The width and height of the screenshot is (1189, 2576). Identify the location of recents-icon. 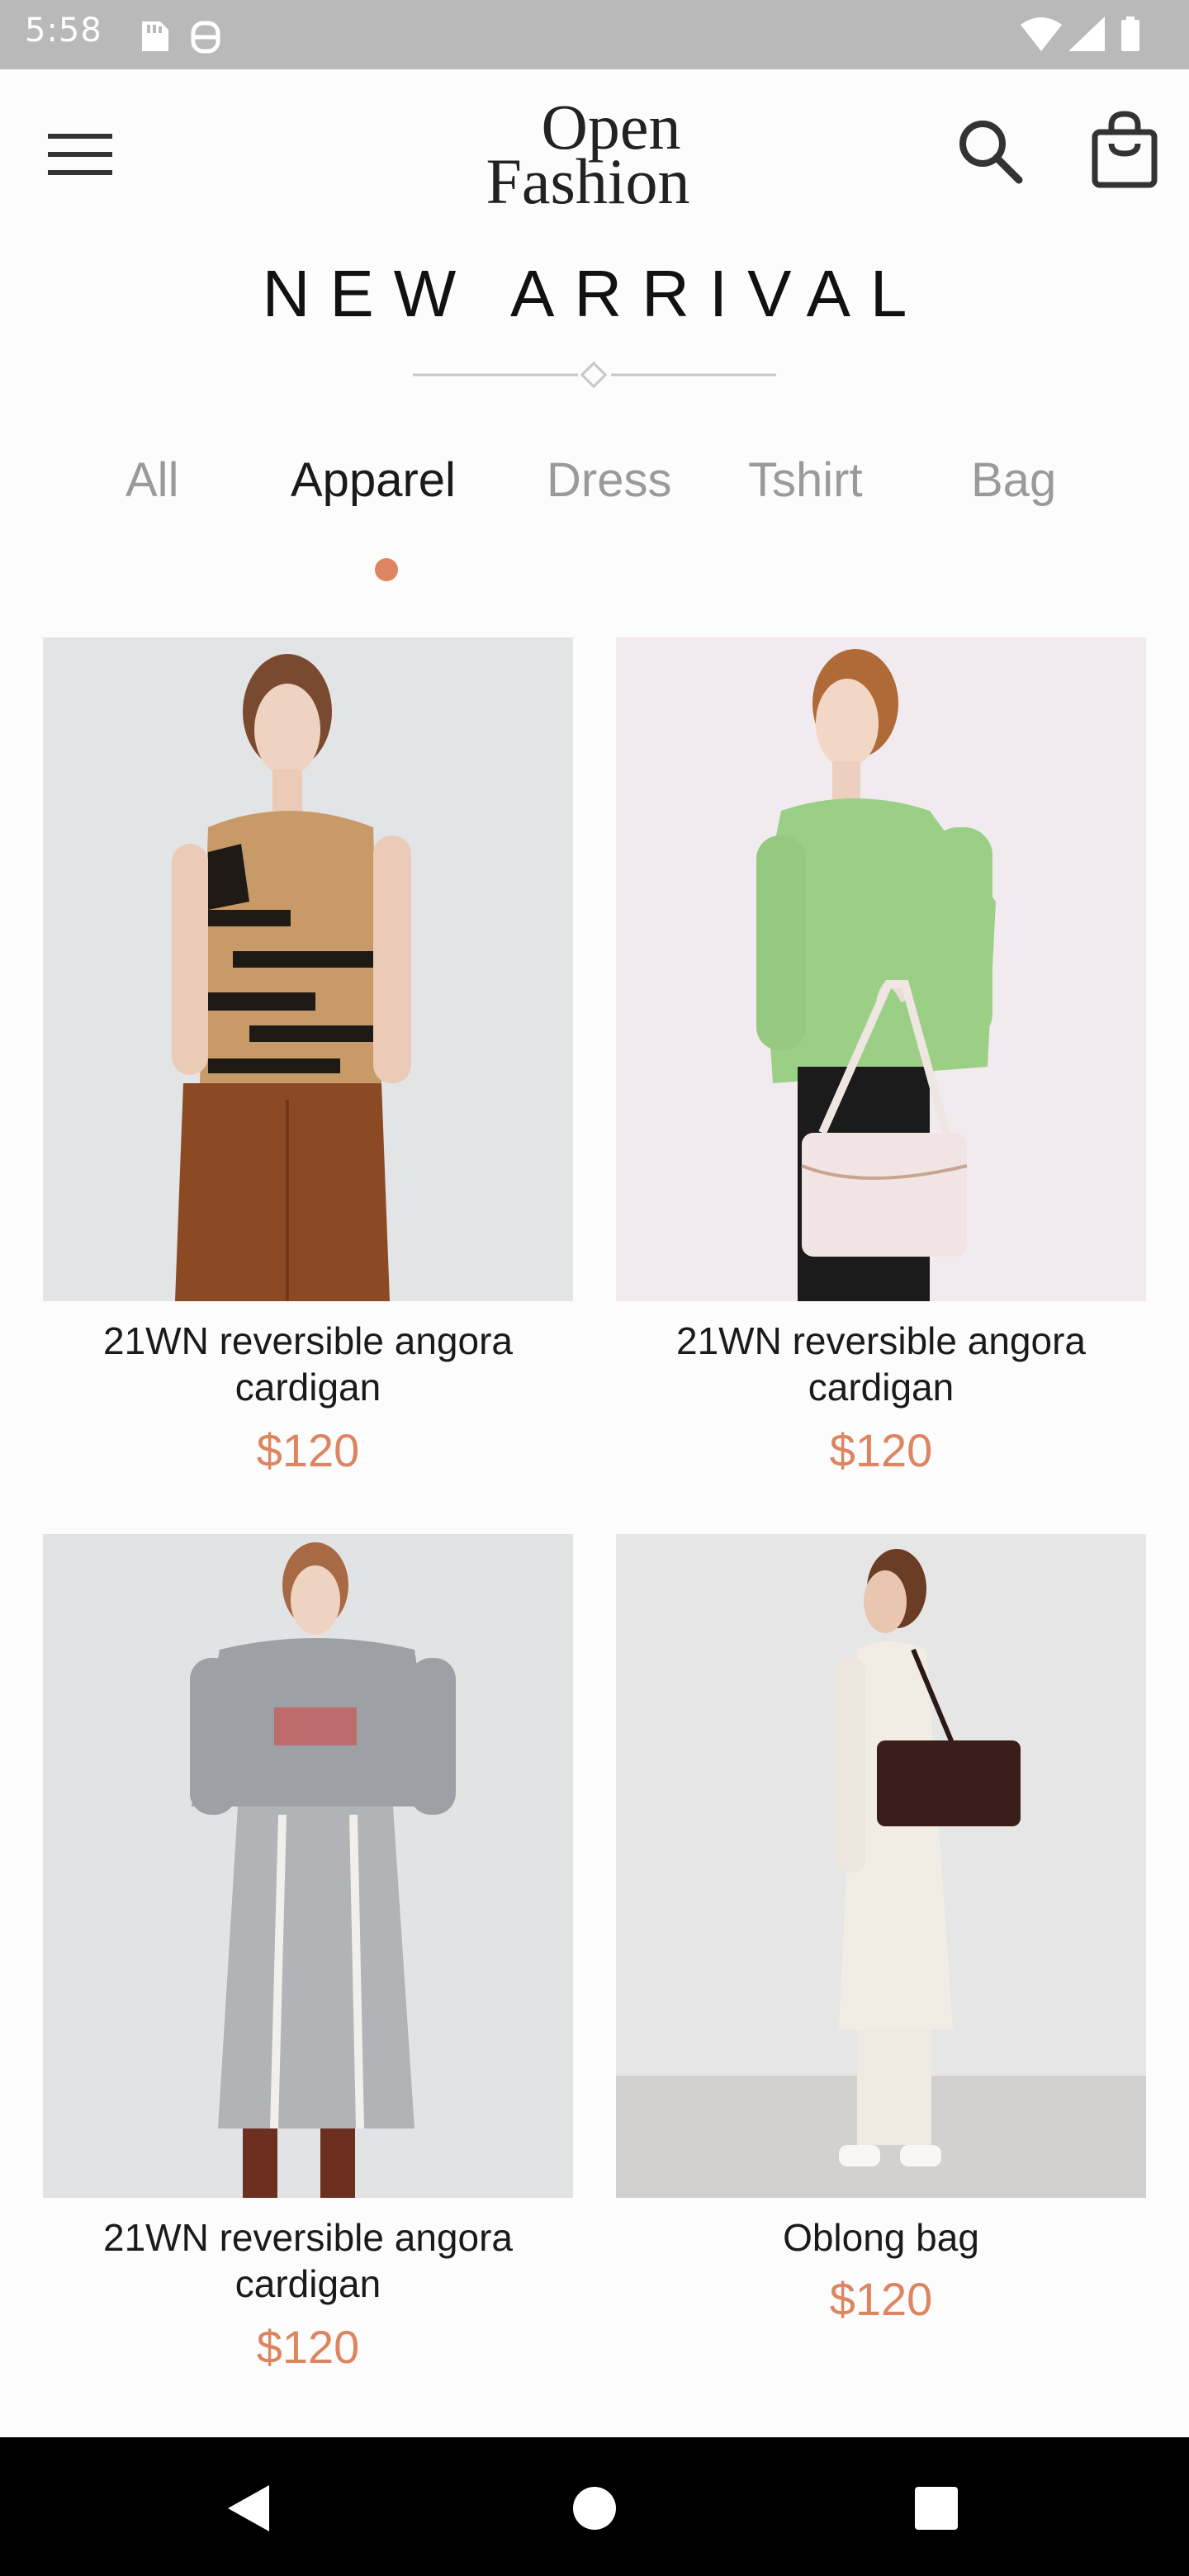
(936, 2508).